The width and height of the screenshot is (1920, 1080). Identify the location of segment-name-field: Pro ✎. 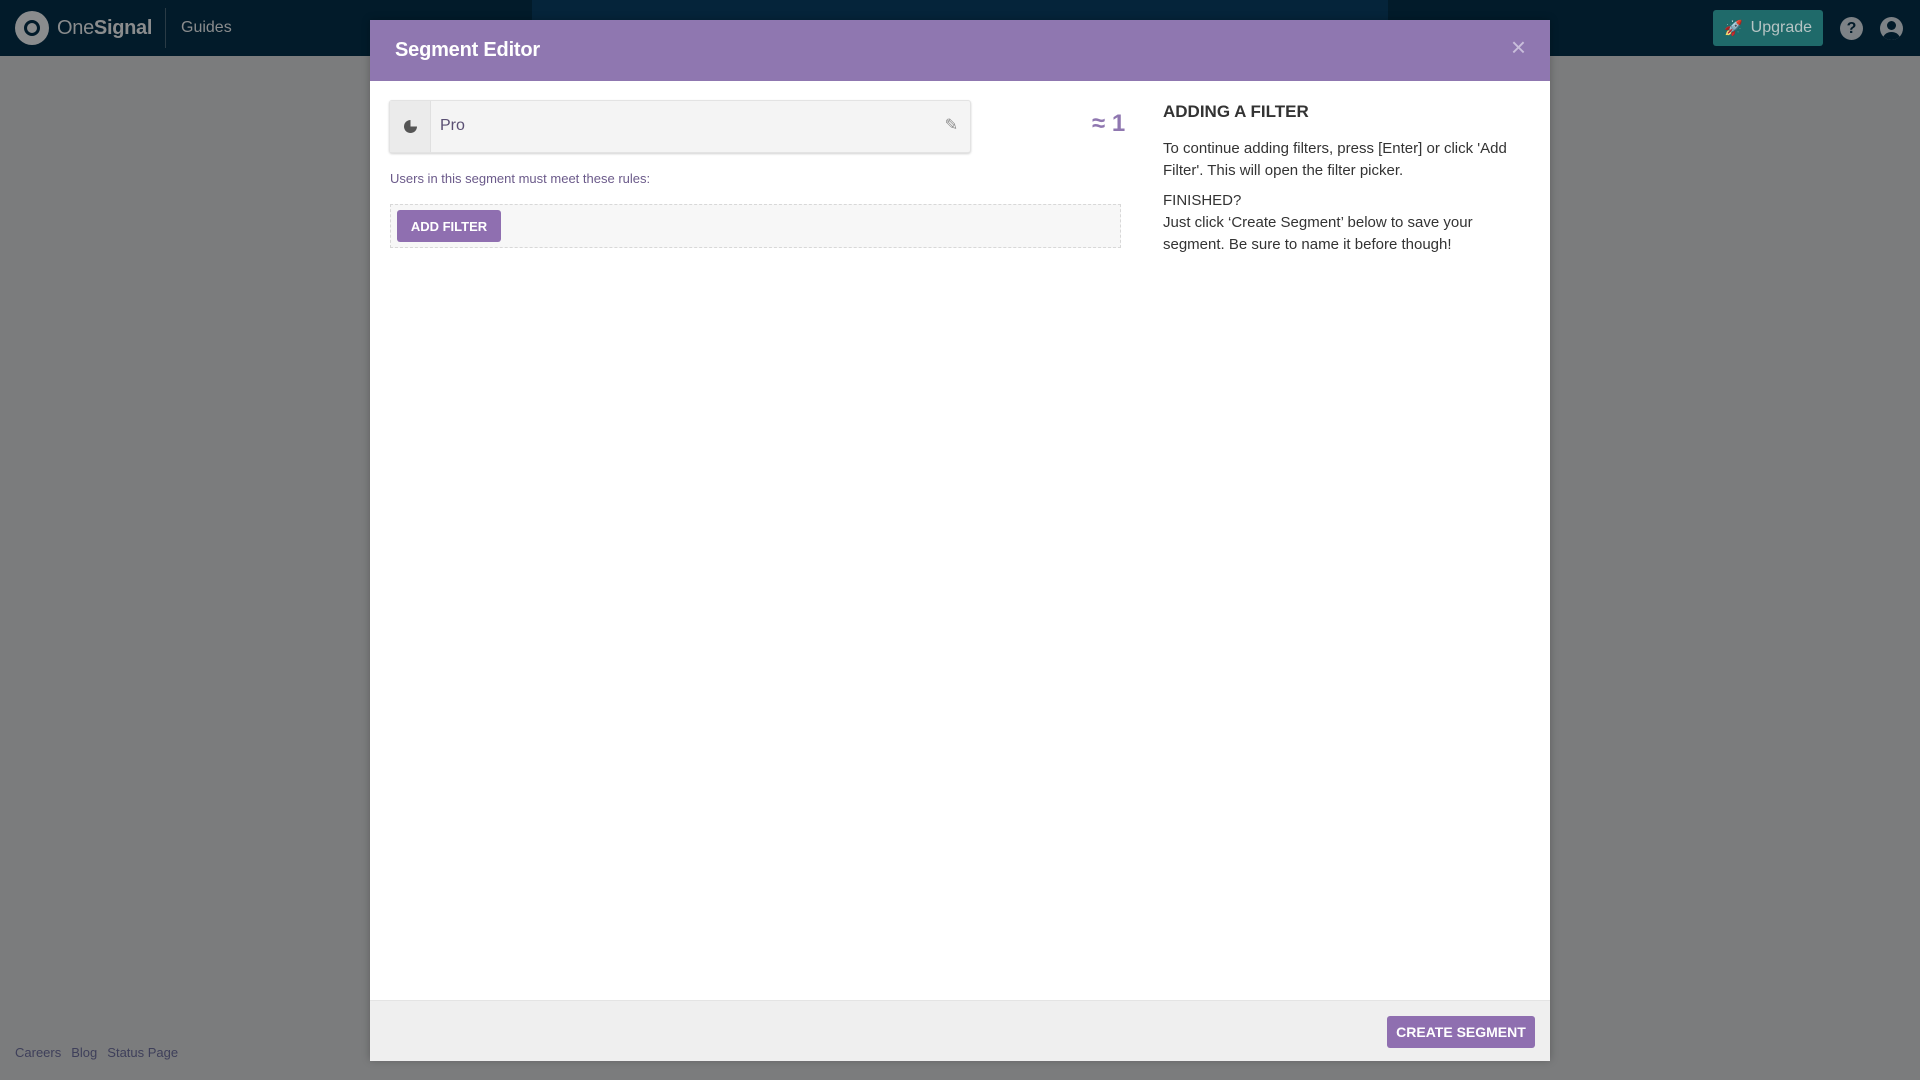
(680, 126).